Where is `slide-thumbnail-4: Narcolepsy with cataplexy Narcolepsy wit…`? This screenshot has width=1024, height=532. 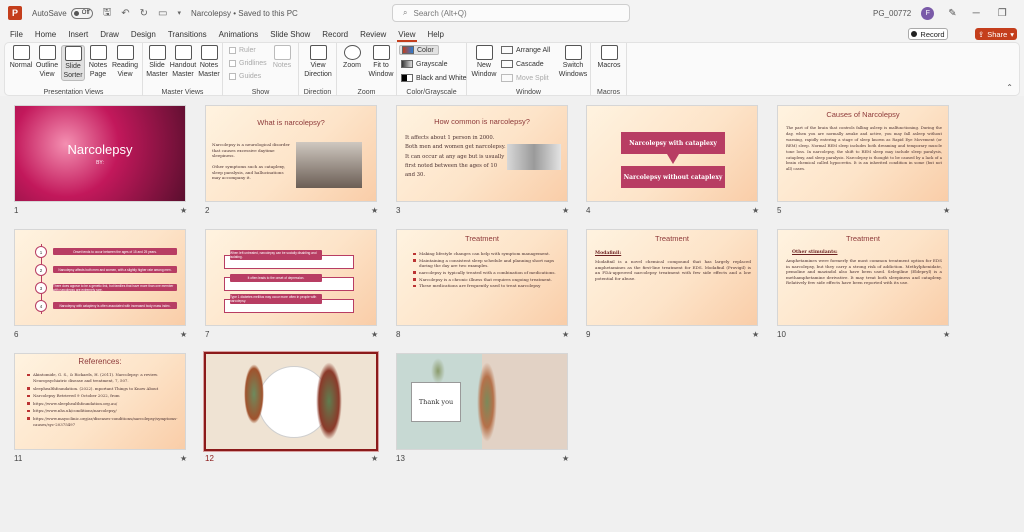
slide-thumbnail-4: Narcolepsy with cataplexy Narcolepsy wit… is located at coordinates (672, 153).